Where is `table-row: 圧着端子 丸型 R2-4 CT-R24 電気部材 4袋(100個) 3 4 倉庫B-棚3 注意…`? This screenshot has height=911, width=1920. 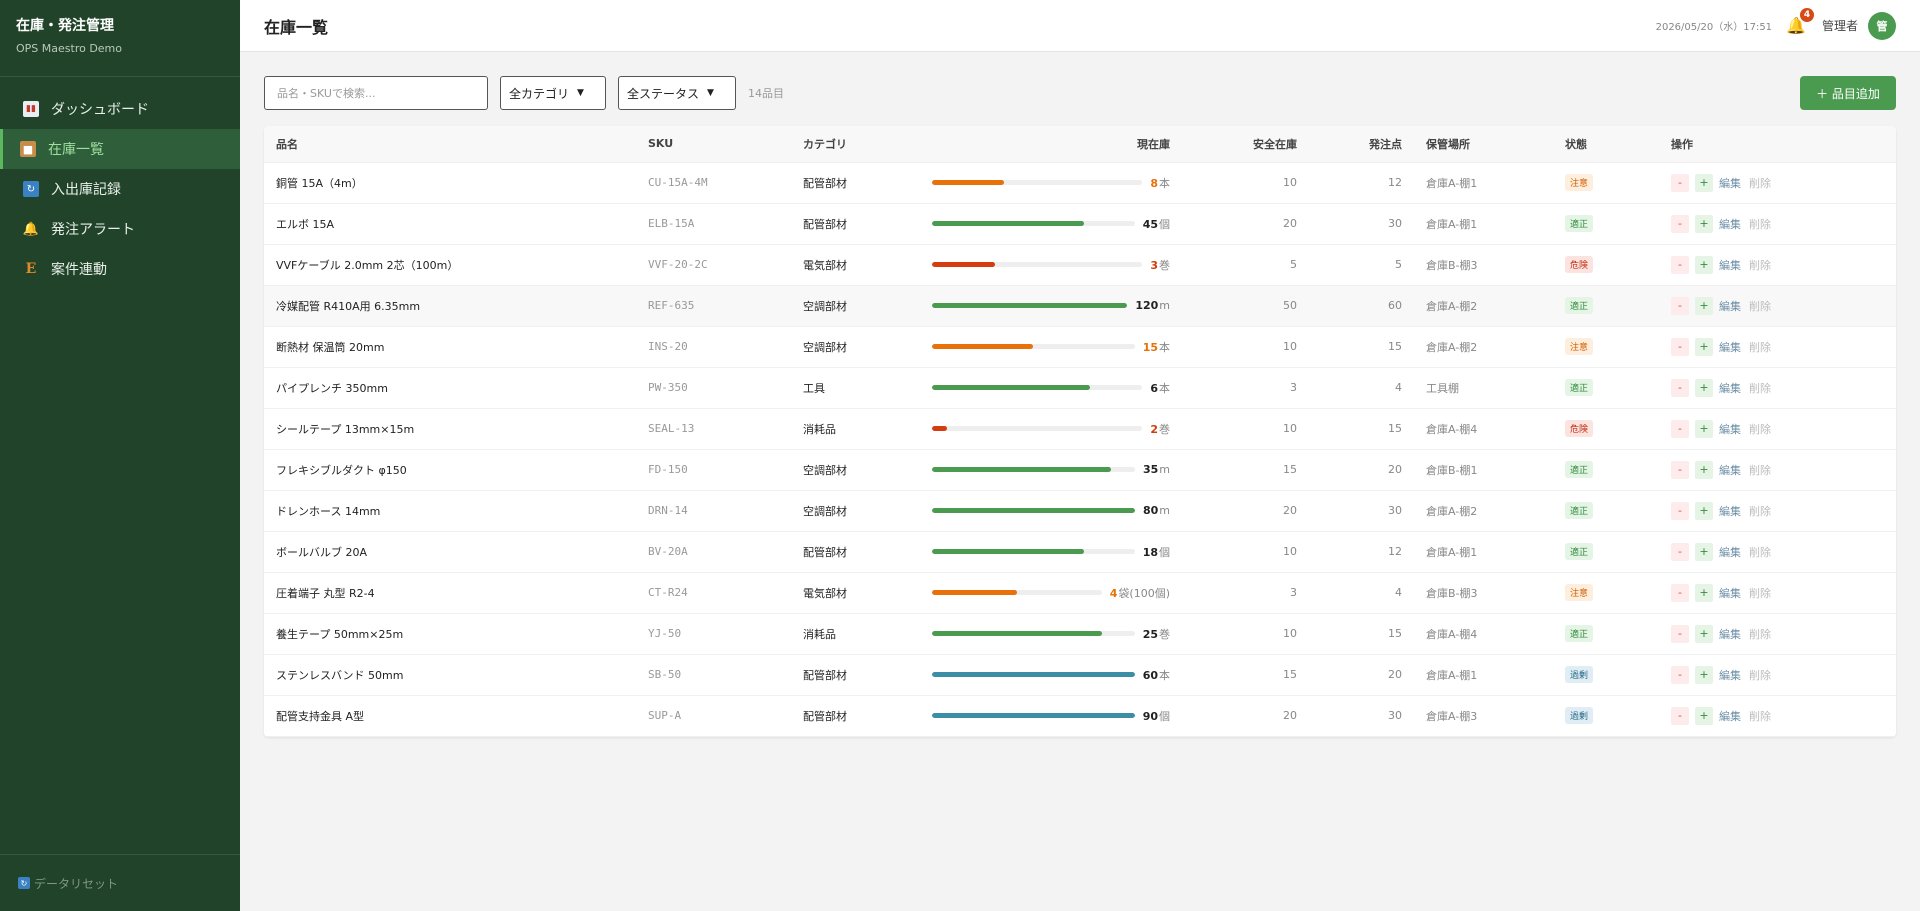 table-row: 圧着端子 丸型 R2-4 CT-R24 電気部材 4袋(100個) 3 4 倉庫B-棚3 注意… is located at coordinates (1080, 593).